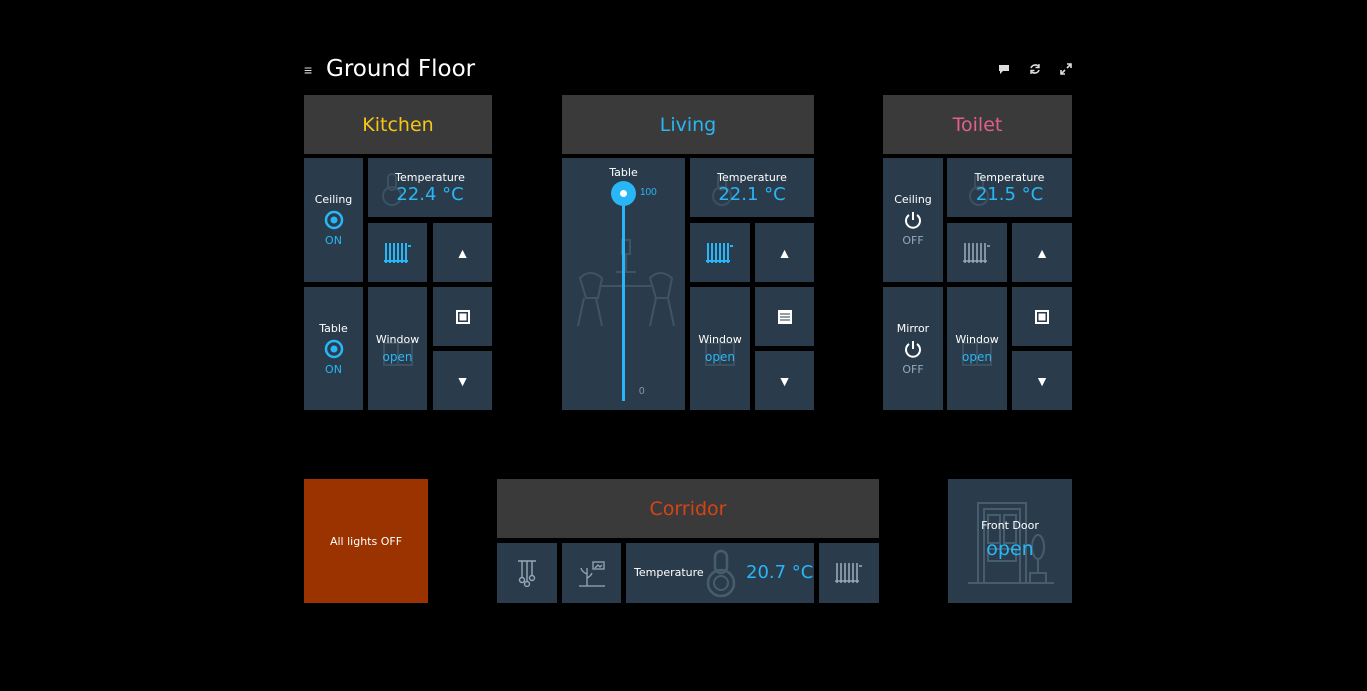 The image size is (1367, 691). I want to click on toilet-blinds-stop-button, so click(1042, 316).